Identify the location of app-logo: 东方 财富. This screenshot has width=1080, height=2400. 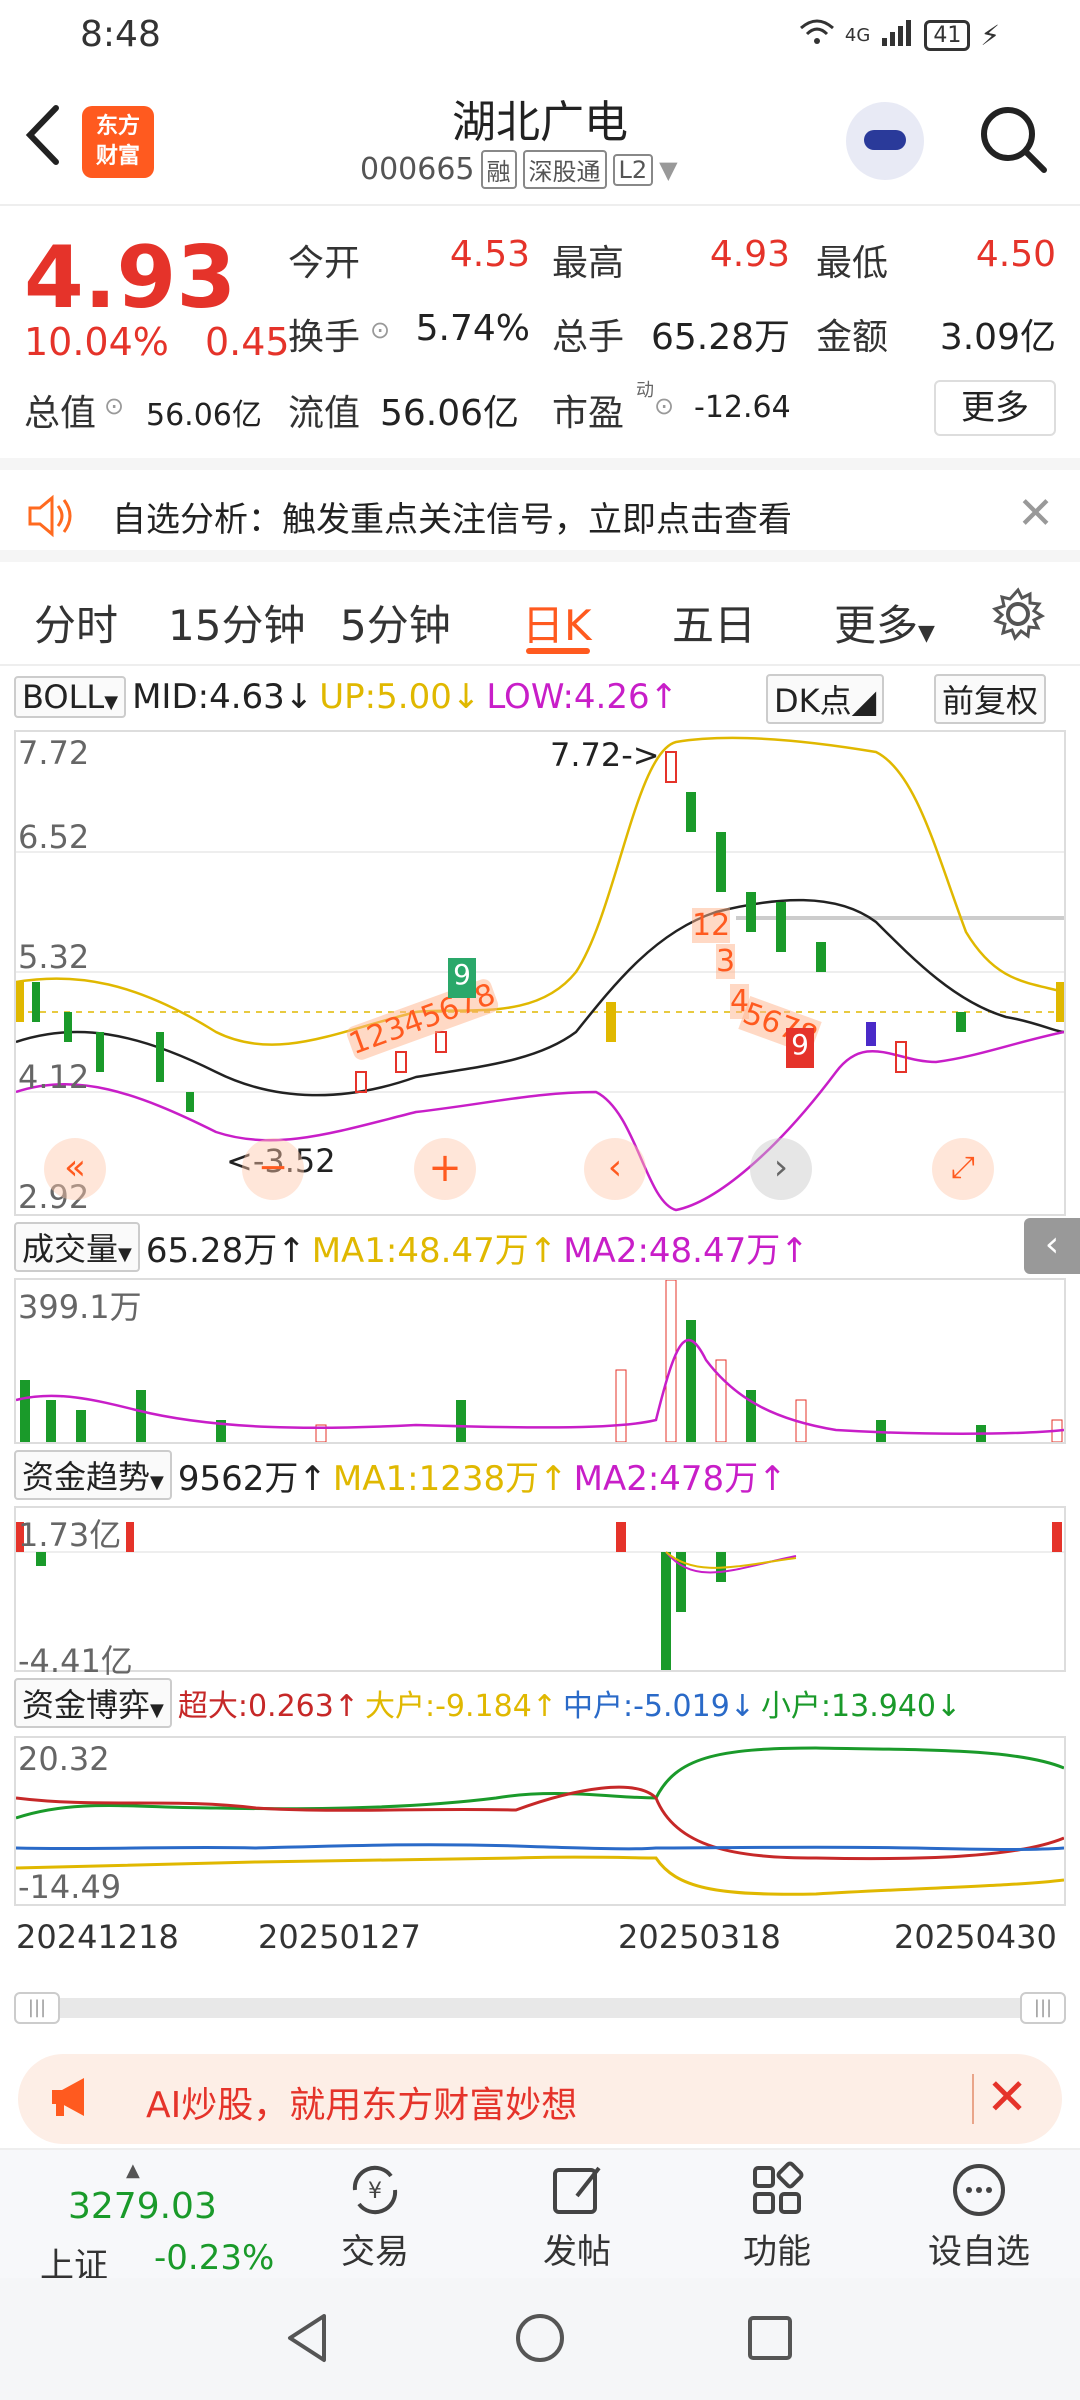
(118, 142).